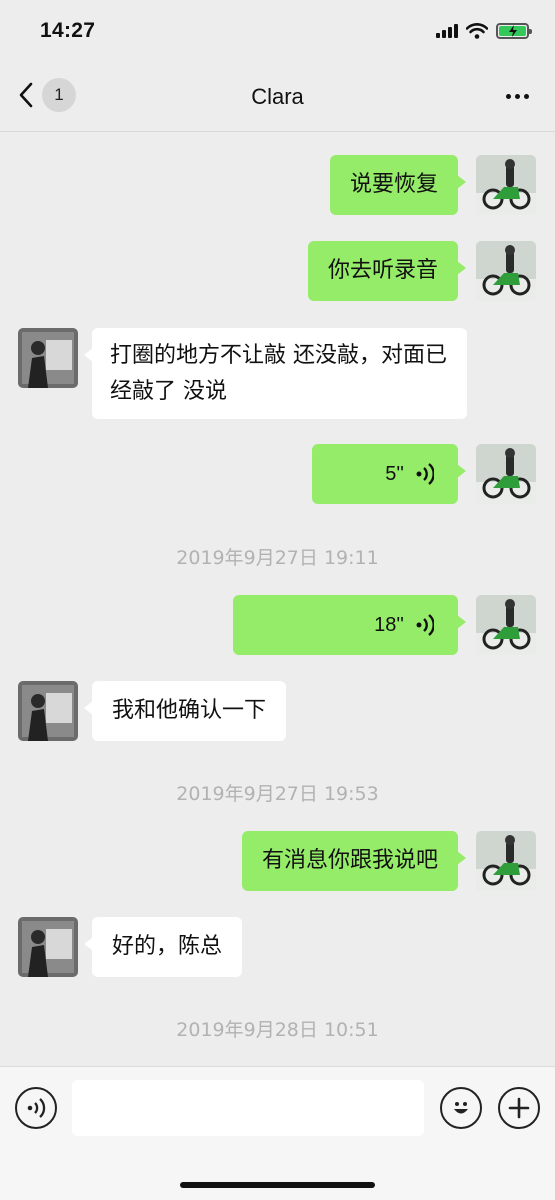  I want to click on plus-icon, so click(519, 1108).